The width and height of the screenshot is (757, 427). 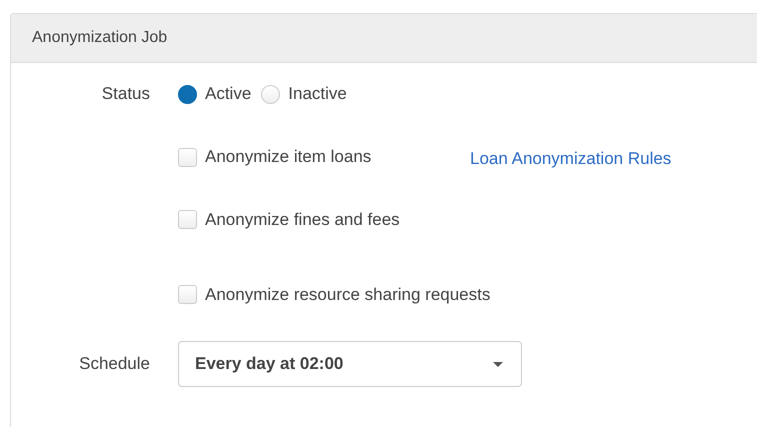 What do you see at coordinates (350, 364) in the screenshot?
I see `schedule-dropdown: Every day at 02:00` at bounding box center [350, 364].